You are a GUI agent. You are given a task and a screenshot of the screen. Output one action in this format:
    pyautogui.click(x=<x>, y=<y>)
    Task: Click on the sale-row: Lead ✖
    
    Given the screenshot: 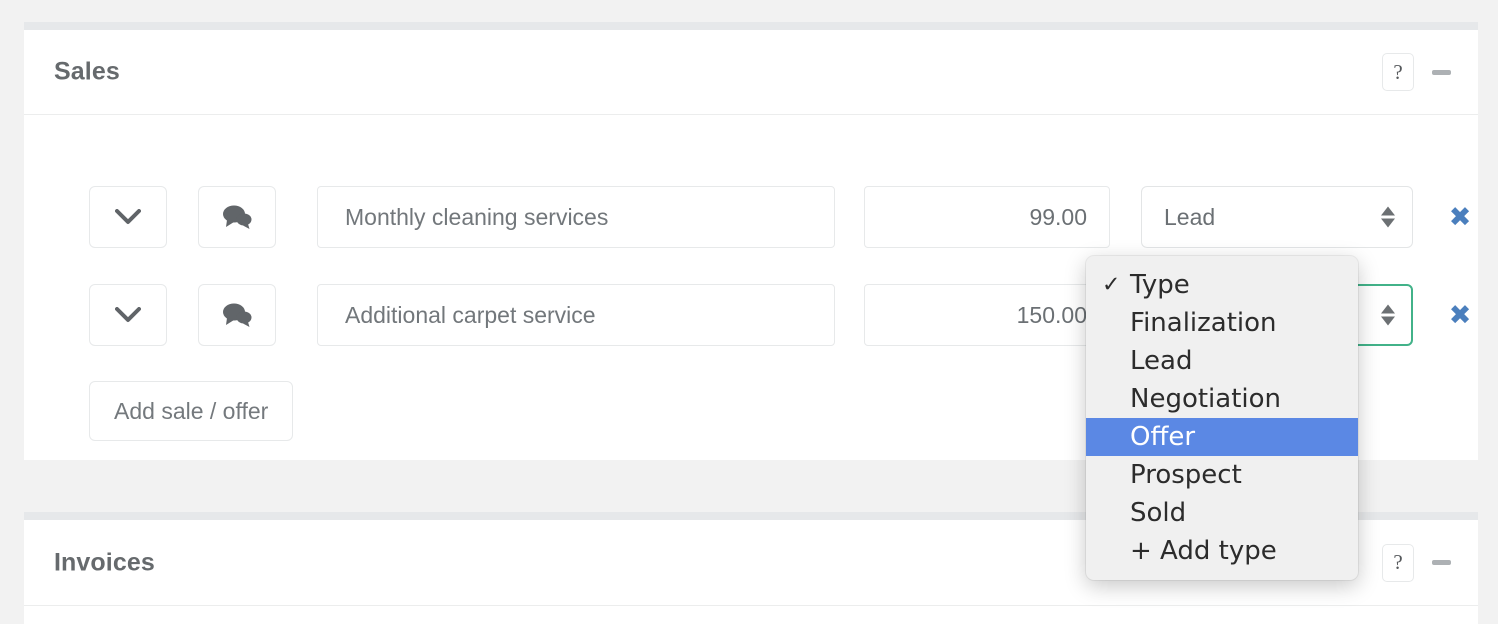 What is the action you would take?
    pyautogui.click(x=751, y=217)
    